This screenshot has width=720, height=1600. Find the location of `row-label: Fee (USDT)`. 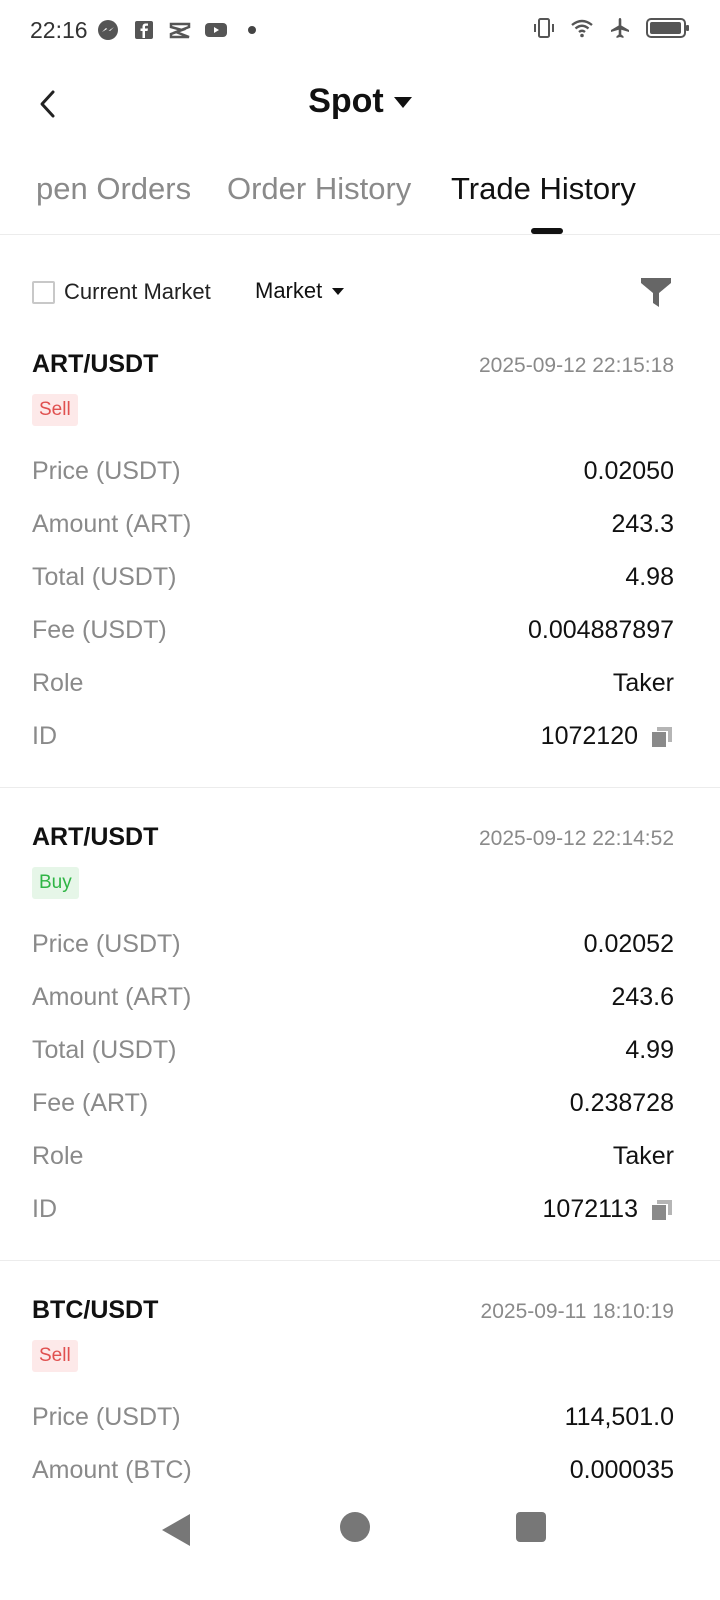

row-label: Fee (USDT) is located at coordinates (99, 630).